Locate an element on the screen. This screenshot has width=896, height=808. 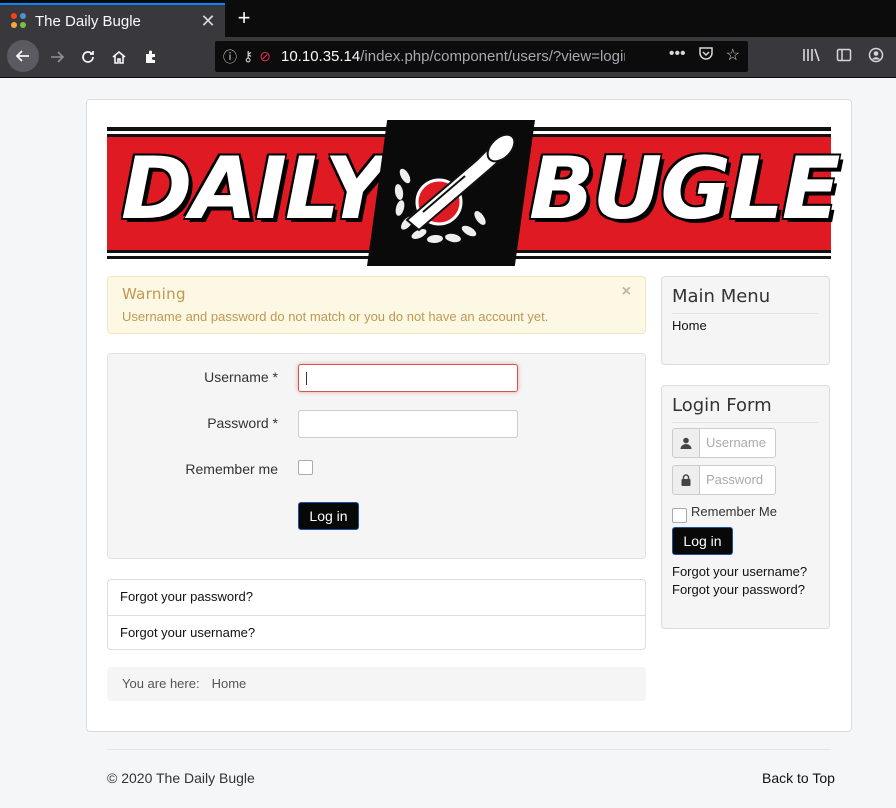
home-icon is located at coordinates (119, 57).